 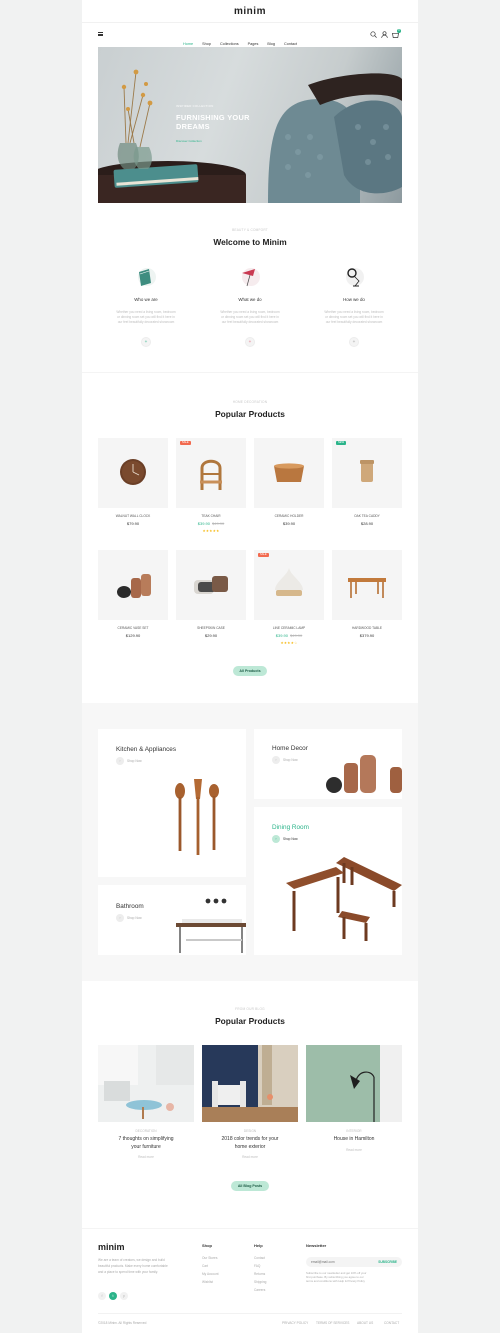 What do you see at coordinates (354, 1083) in the screenshot?
I see `blog-image-lamp` at bounding box center [354, 1083].